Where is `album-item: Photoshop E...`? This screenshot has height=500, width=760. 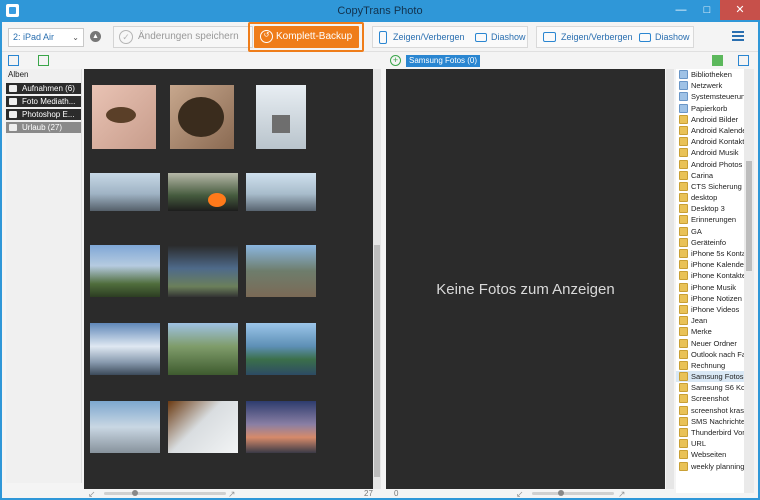 album-item: Photoshop E... is located at coordinates (43, 114).